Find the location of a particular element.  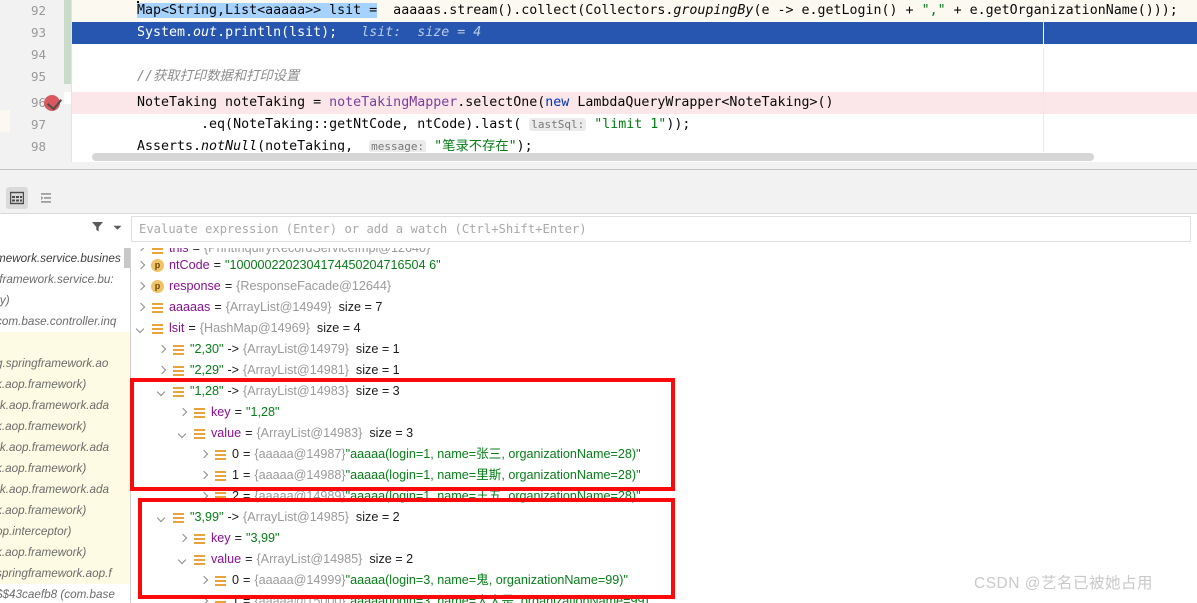

value-string: "3,99" is located at coordinates (262, 538).